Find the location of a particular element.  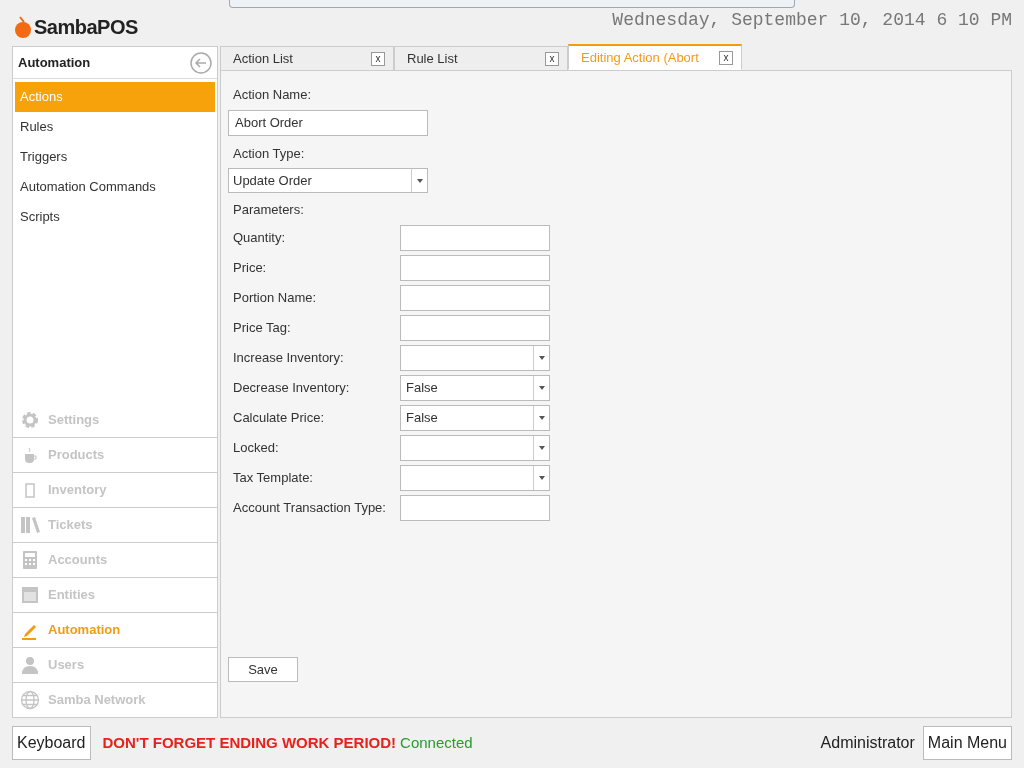

field-label: Action Name: is located at coordinates (272, 95).